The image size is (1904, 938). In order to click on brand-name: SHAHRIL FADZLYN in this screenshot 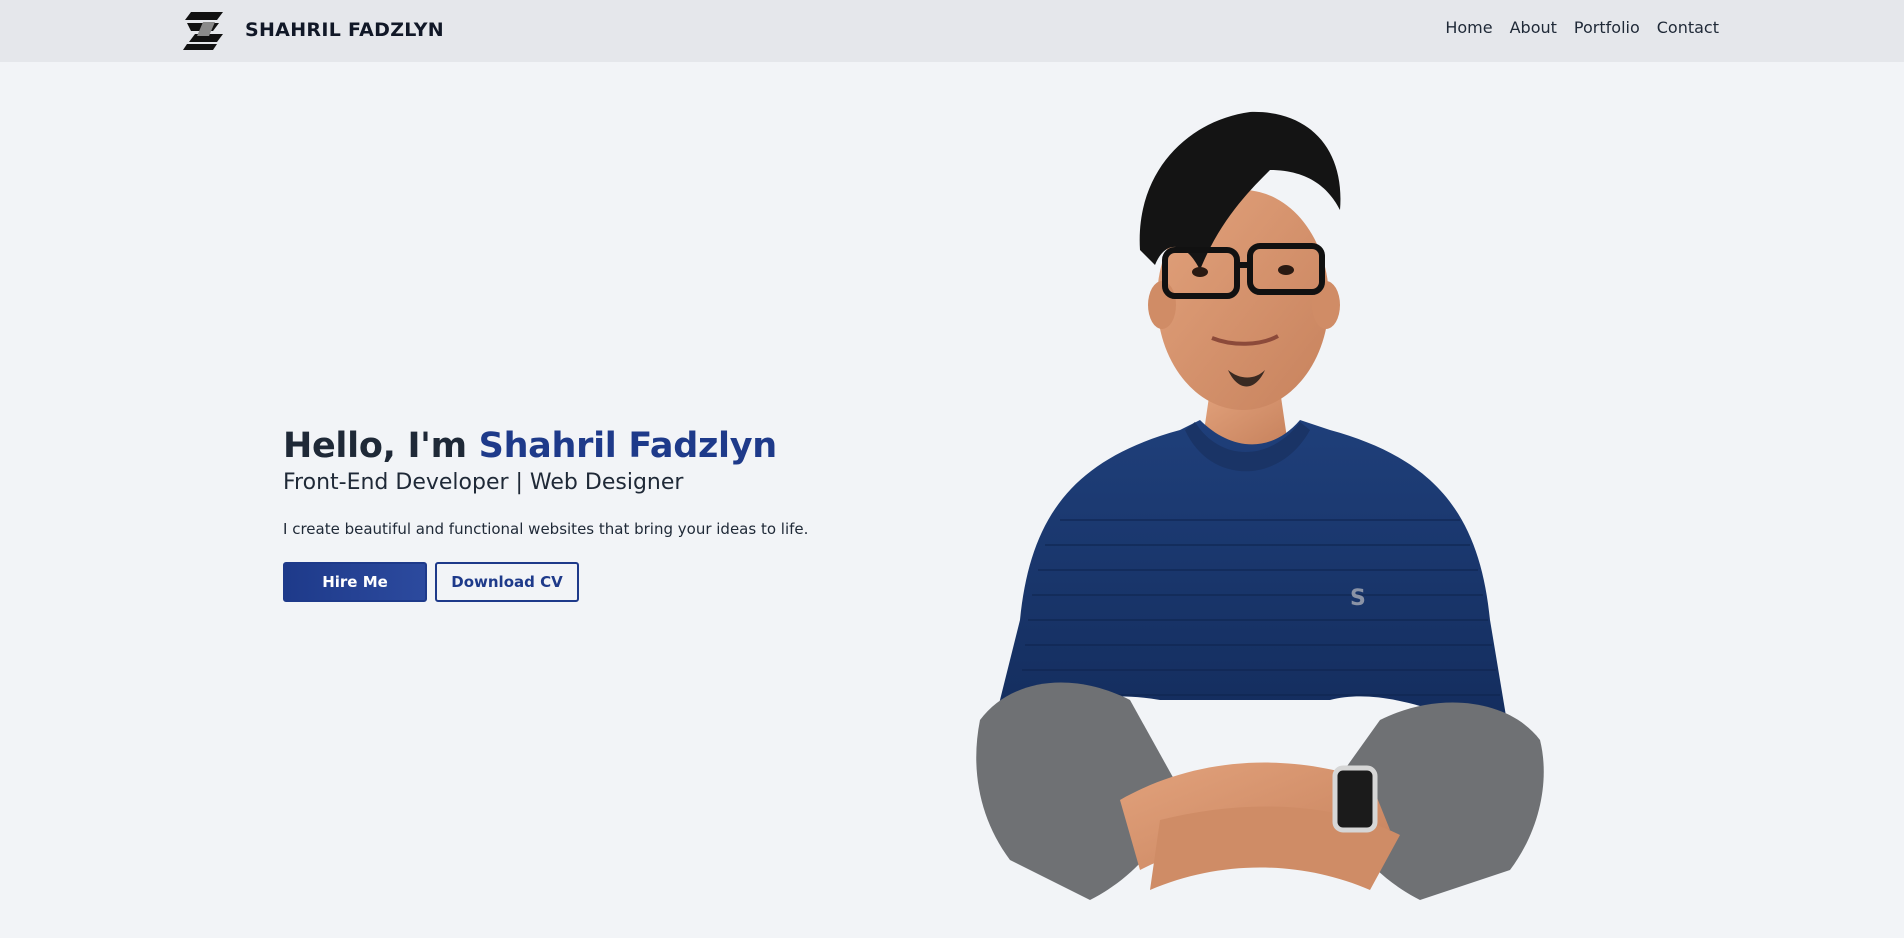, I will do `click(344, 30)`.